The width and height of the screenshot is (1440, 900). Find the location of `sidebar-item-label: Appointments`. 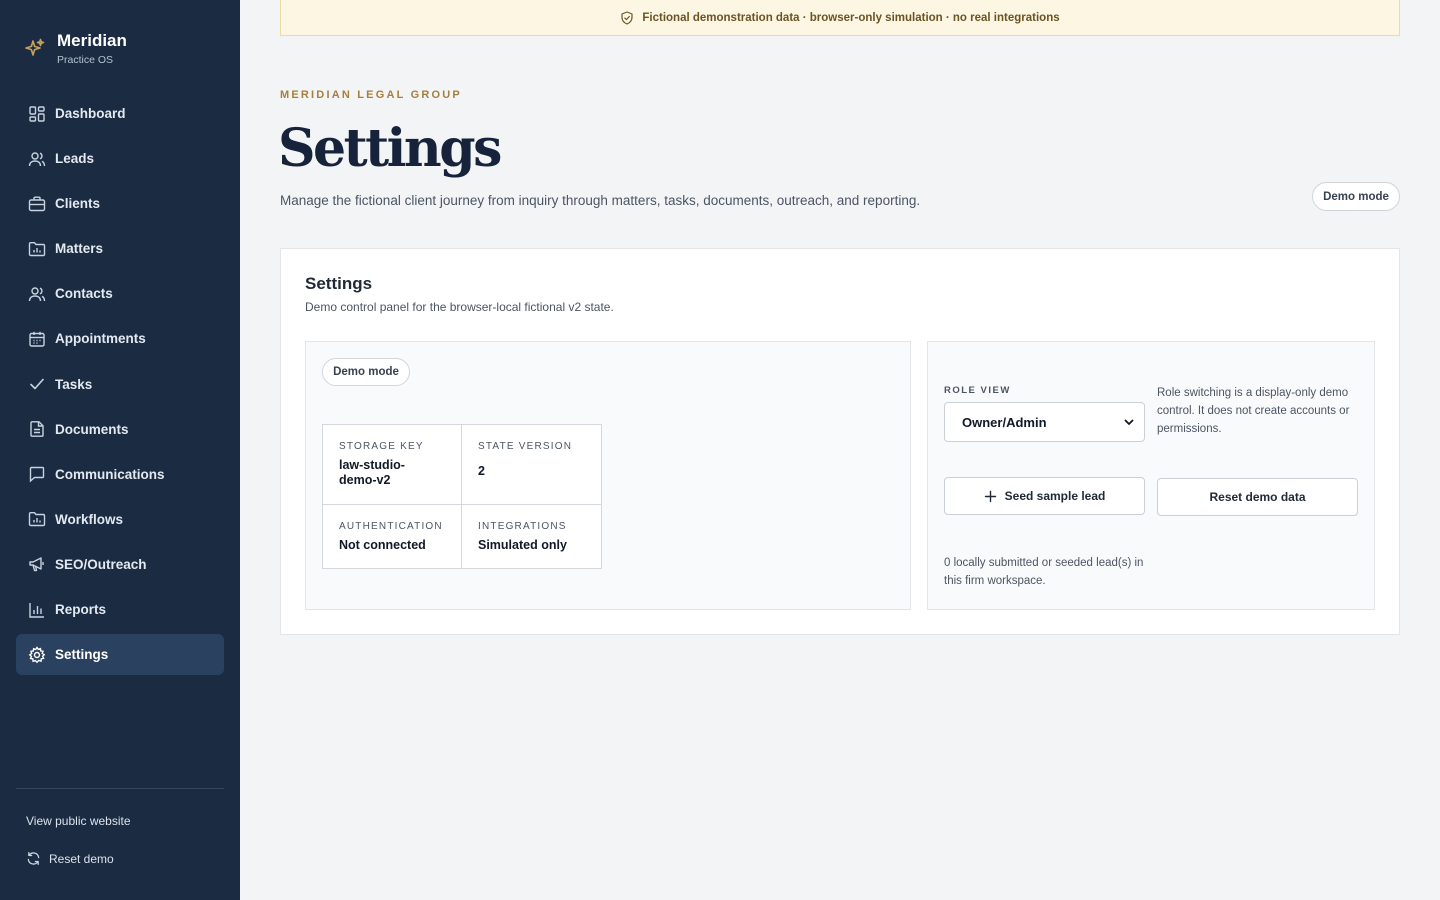

sidebar-item-label: Appointments is located at coordinates (100, 339).